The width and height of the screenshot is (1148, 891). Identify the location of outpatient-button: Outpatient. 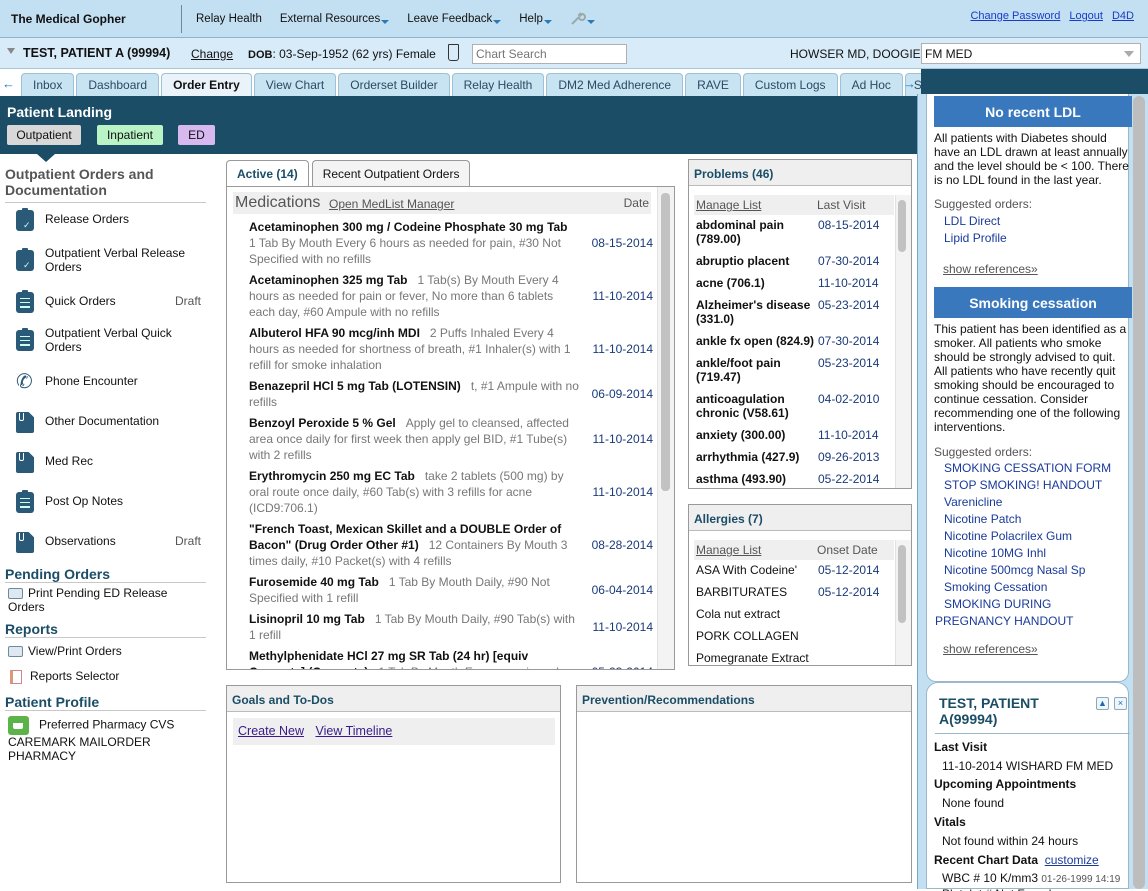
(44, 135).